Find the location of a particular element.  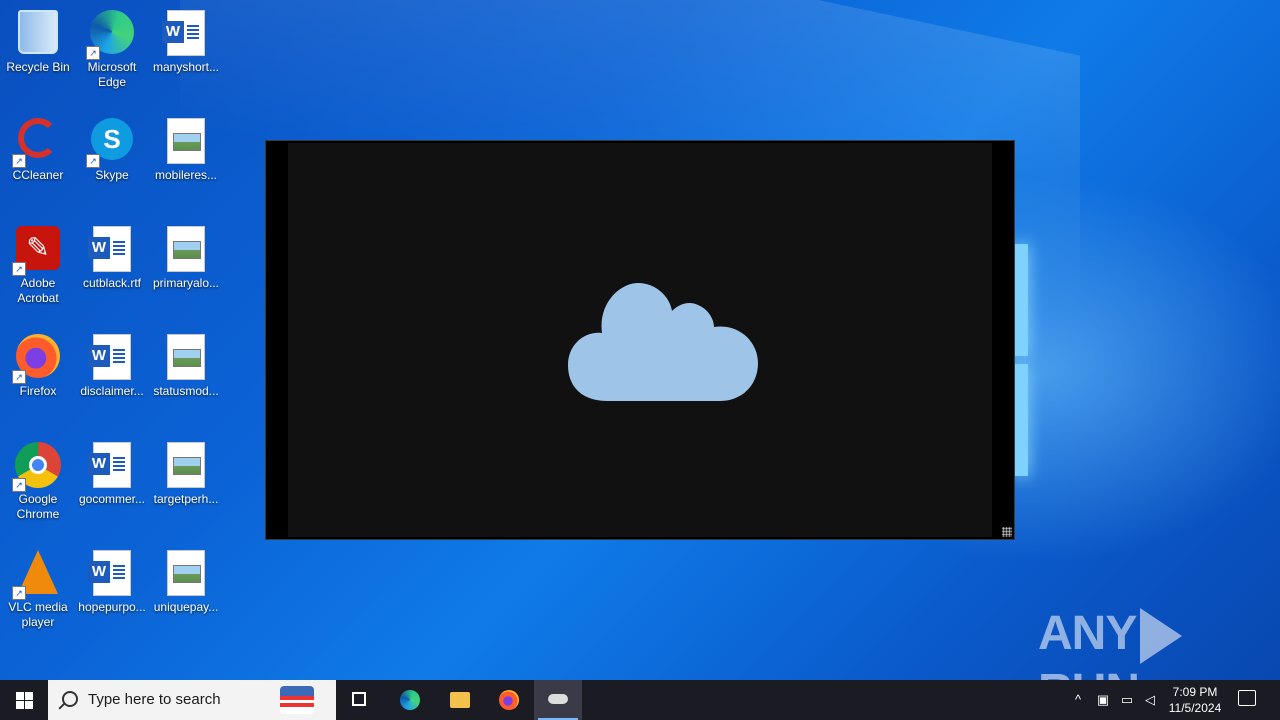

desktop-icon-ccleaner: ↗ CCleaner is located at coordinates (38, 147).